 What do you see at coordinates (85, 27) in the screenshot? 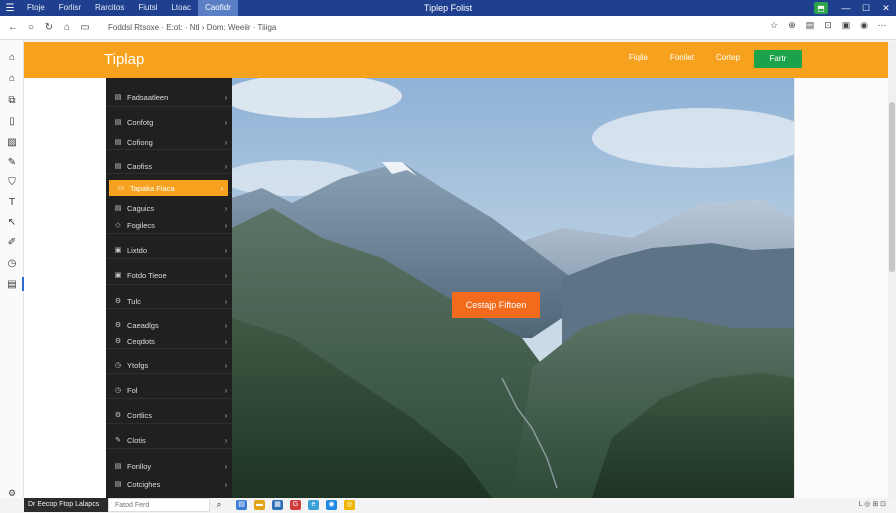
I see `page-icon: ▭` at bounding box center [85, 27].